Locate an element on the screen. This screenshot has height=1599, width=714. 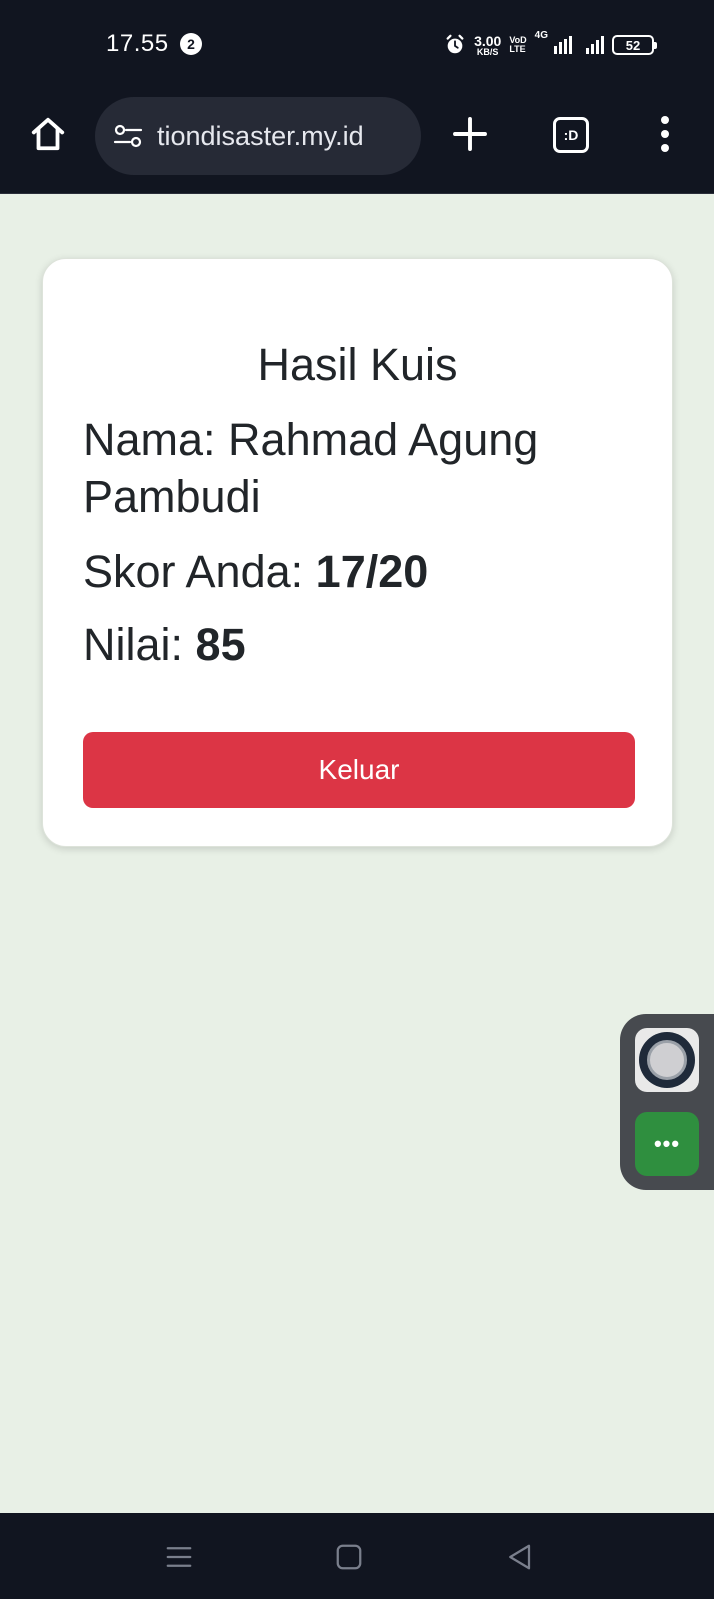
new-tab-button is located at coordinates (470, 134).